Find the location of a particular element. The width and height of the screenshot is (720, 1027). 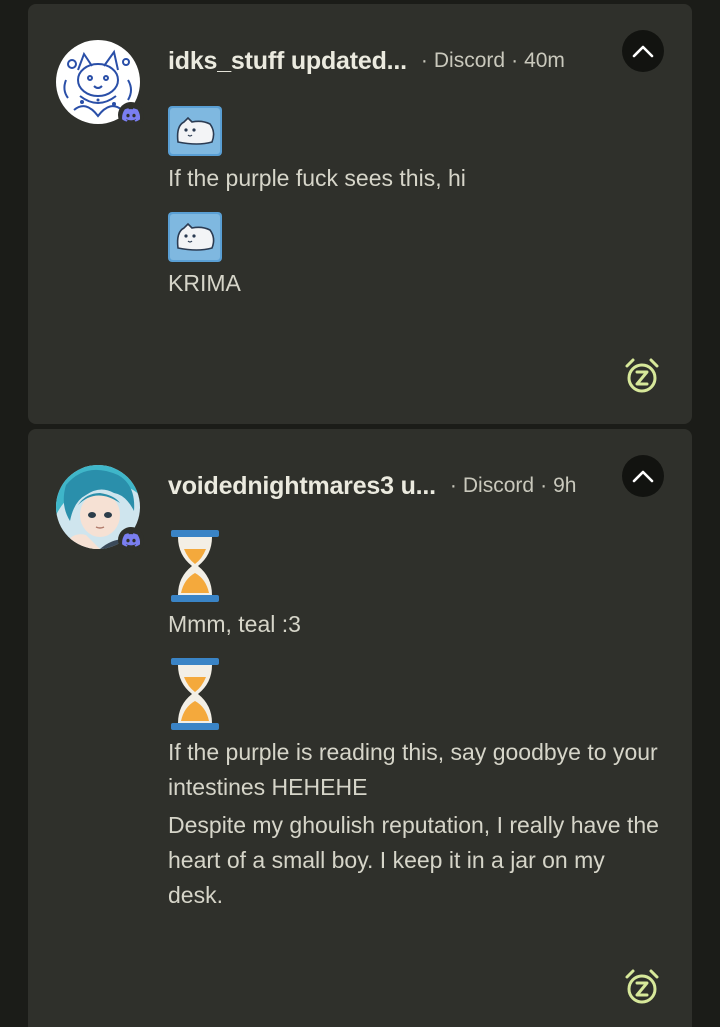

message-text: If the purple fuck sees this, hi is located at coordinates (317, 178).